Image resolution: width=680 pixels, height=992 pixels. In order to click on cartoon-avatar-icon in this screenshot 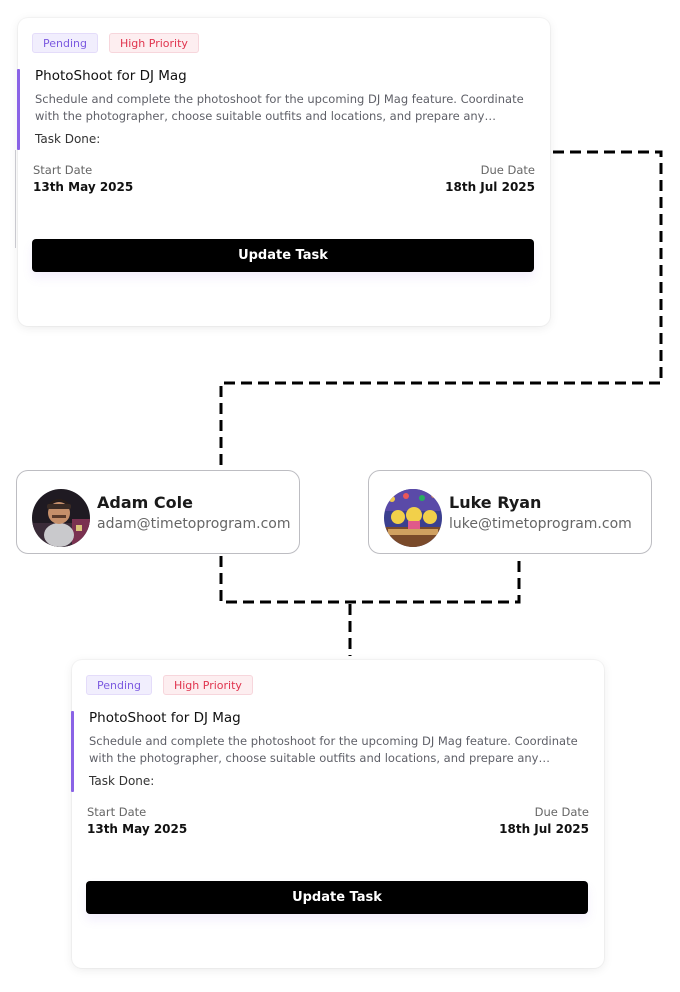, I will do `click(413, 518)`.